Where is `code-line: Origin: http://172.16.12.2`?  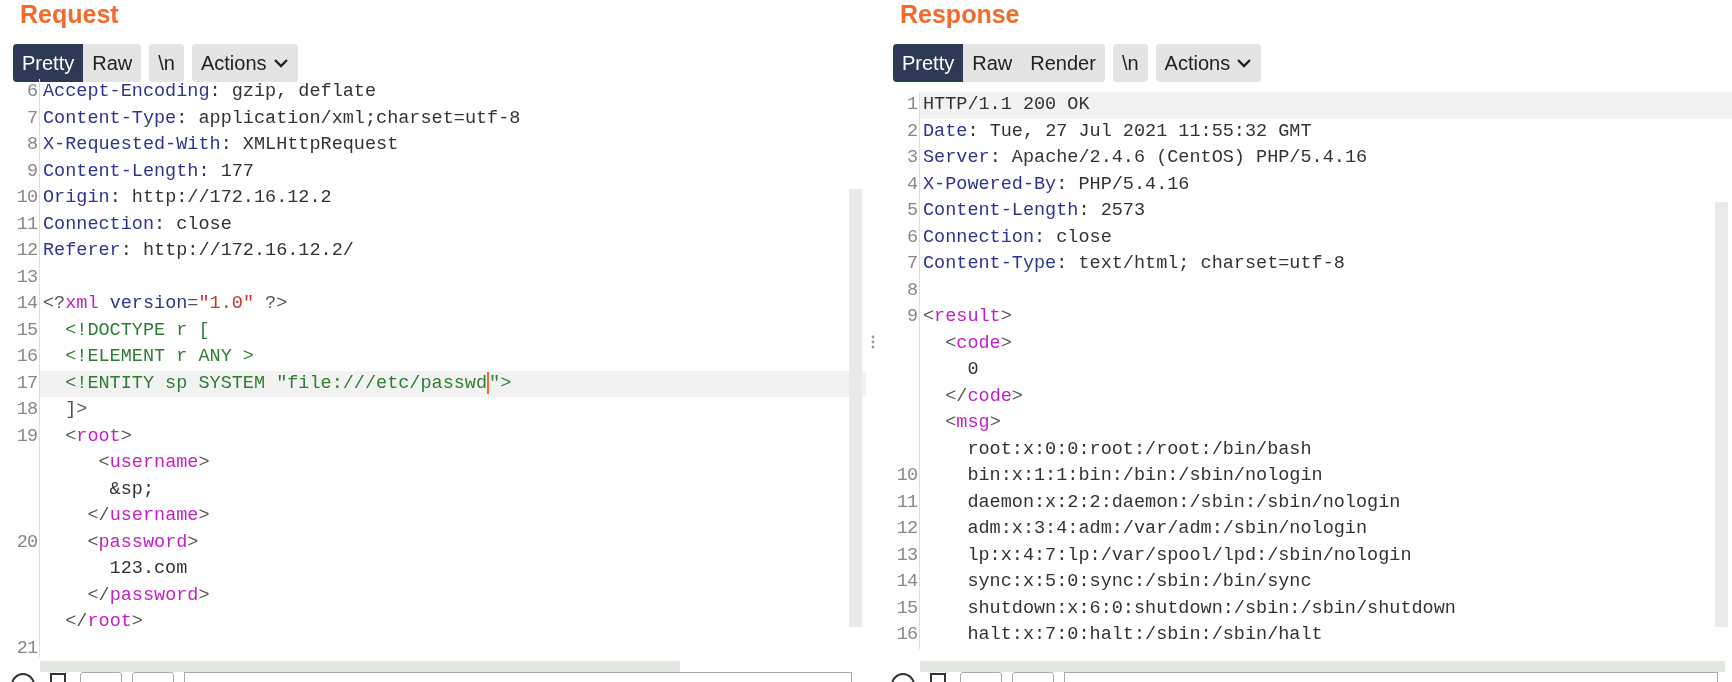 code-line: Origin: http://172.16.12.2 is located at coordinates (187, 198).